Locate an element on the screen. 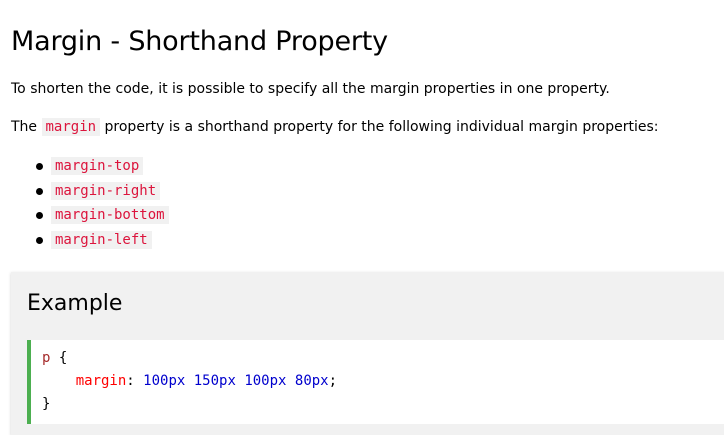 This screenshot has height=435, width=724. code-line-close: } is located at coordinates (383, 404).